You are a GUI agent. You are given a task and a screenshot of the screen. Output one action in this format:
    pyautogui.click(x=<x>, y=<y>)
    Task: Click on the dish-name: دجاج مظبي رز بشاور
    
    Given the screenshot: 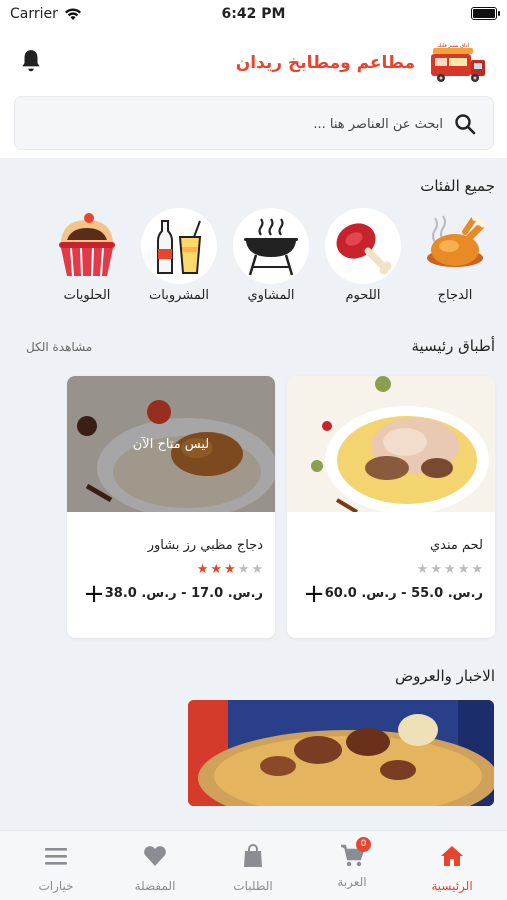 What is the action you would take?
    pyautogui.click(x=205, y=545)
    